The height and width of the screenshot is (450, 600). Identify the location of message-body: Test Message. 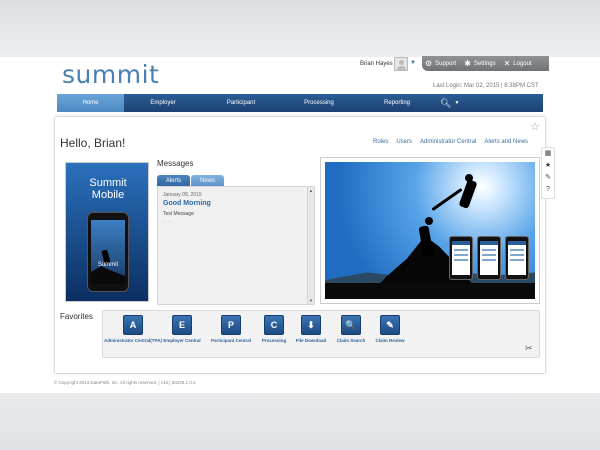
(178, 214).